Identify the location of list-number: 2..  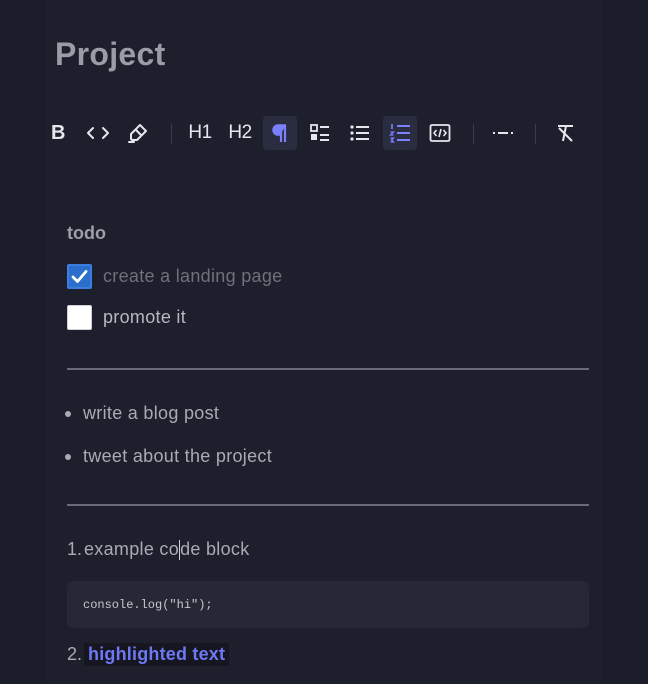
(74, 654).